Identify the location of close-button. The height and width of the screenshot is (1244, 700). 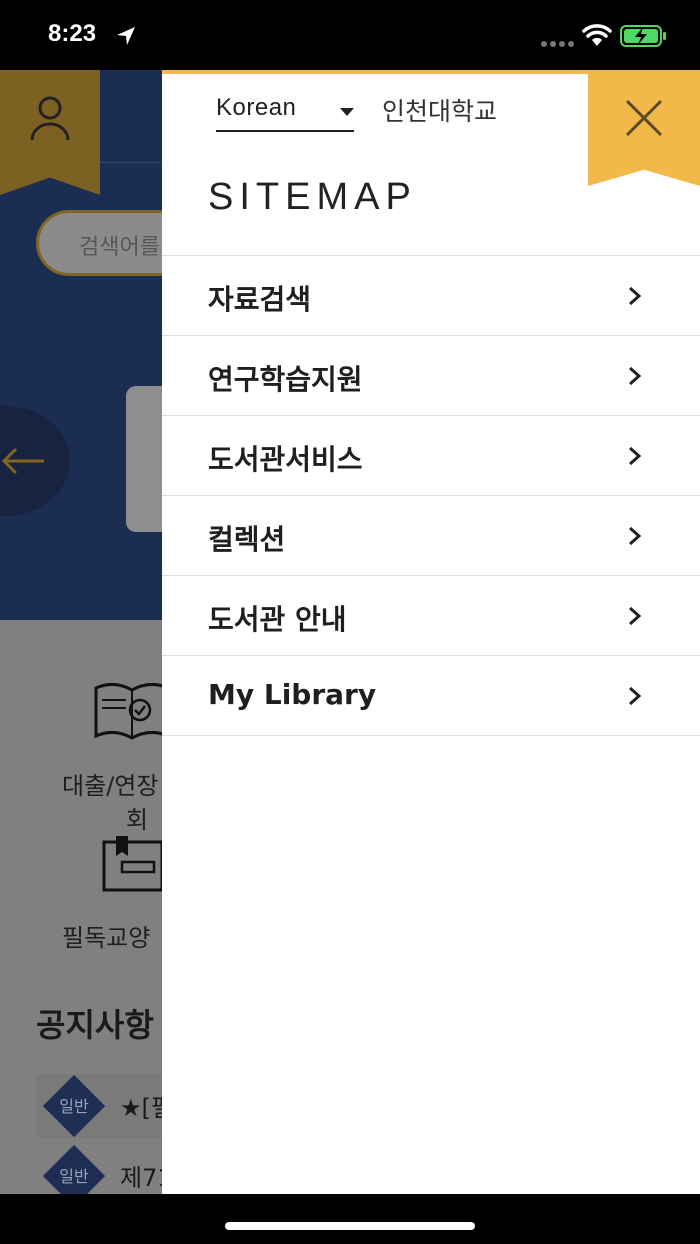
(644, 128).